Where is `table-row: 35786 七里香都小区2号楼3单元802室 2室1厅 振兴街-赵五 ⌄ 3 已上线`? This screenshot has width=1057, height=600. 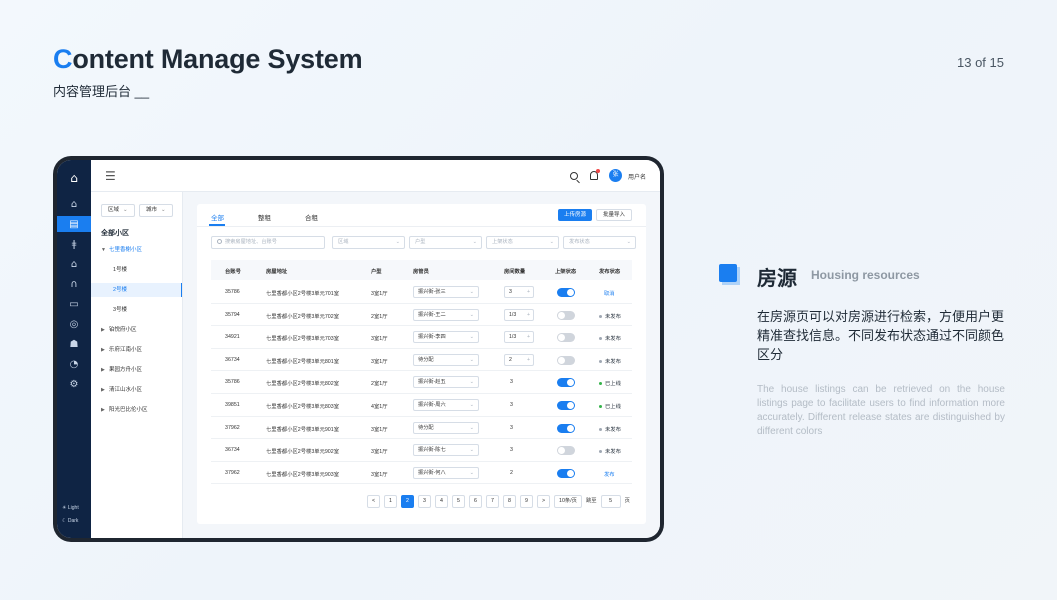 table-row: 35786 七里香都小区2号楼3单元802室 2室1厅 振兴街-赵五 ⌄ 3 已上线 is located at coordinates (421, 382).